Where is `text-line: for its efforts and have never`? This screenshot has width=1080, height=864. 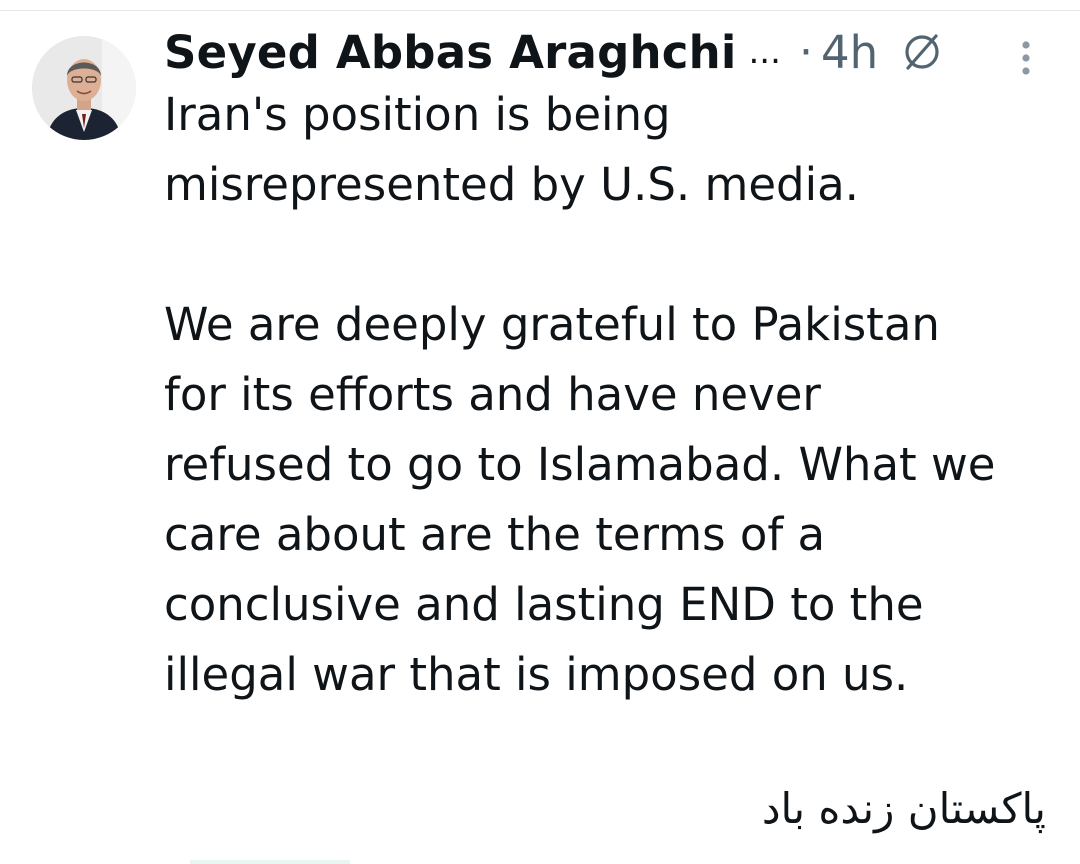
text-line: for its efforts and have never is located at coordinates (492, 394).